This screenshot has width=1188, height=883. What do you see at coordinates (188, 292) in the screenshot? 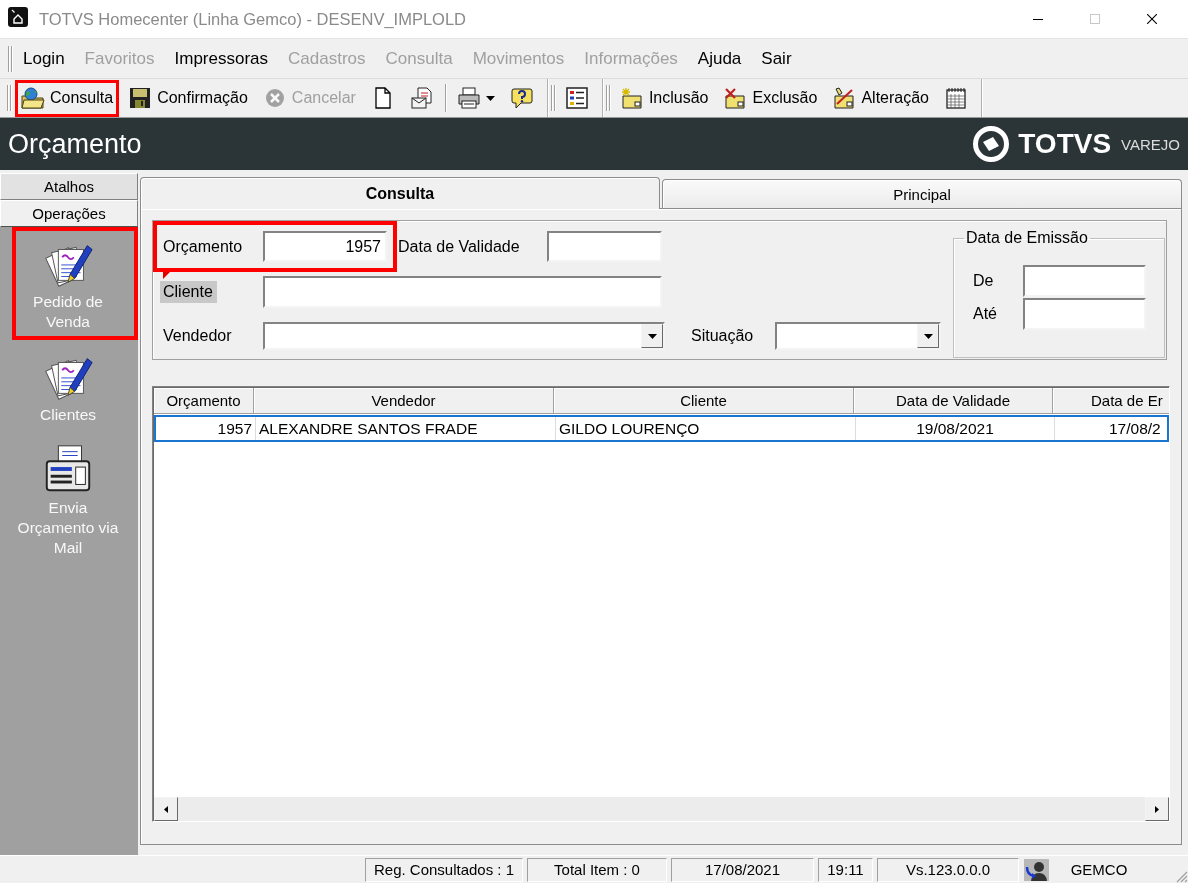
I see `field-label: Cliente` at bounding box center [188, 292].